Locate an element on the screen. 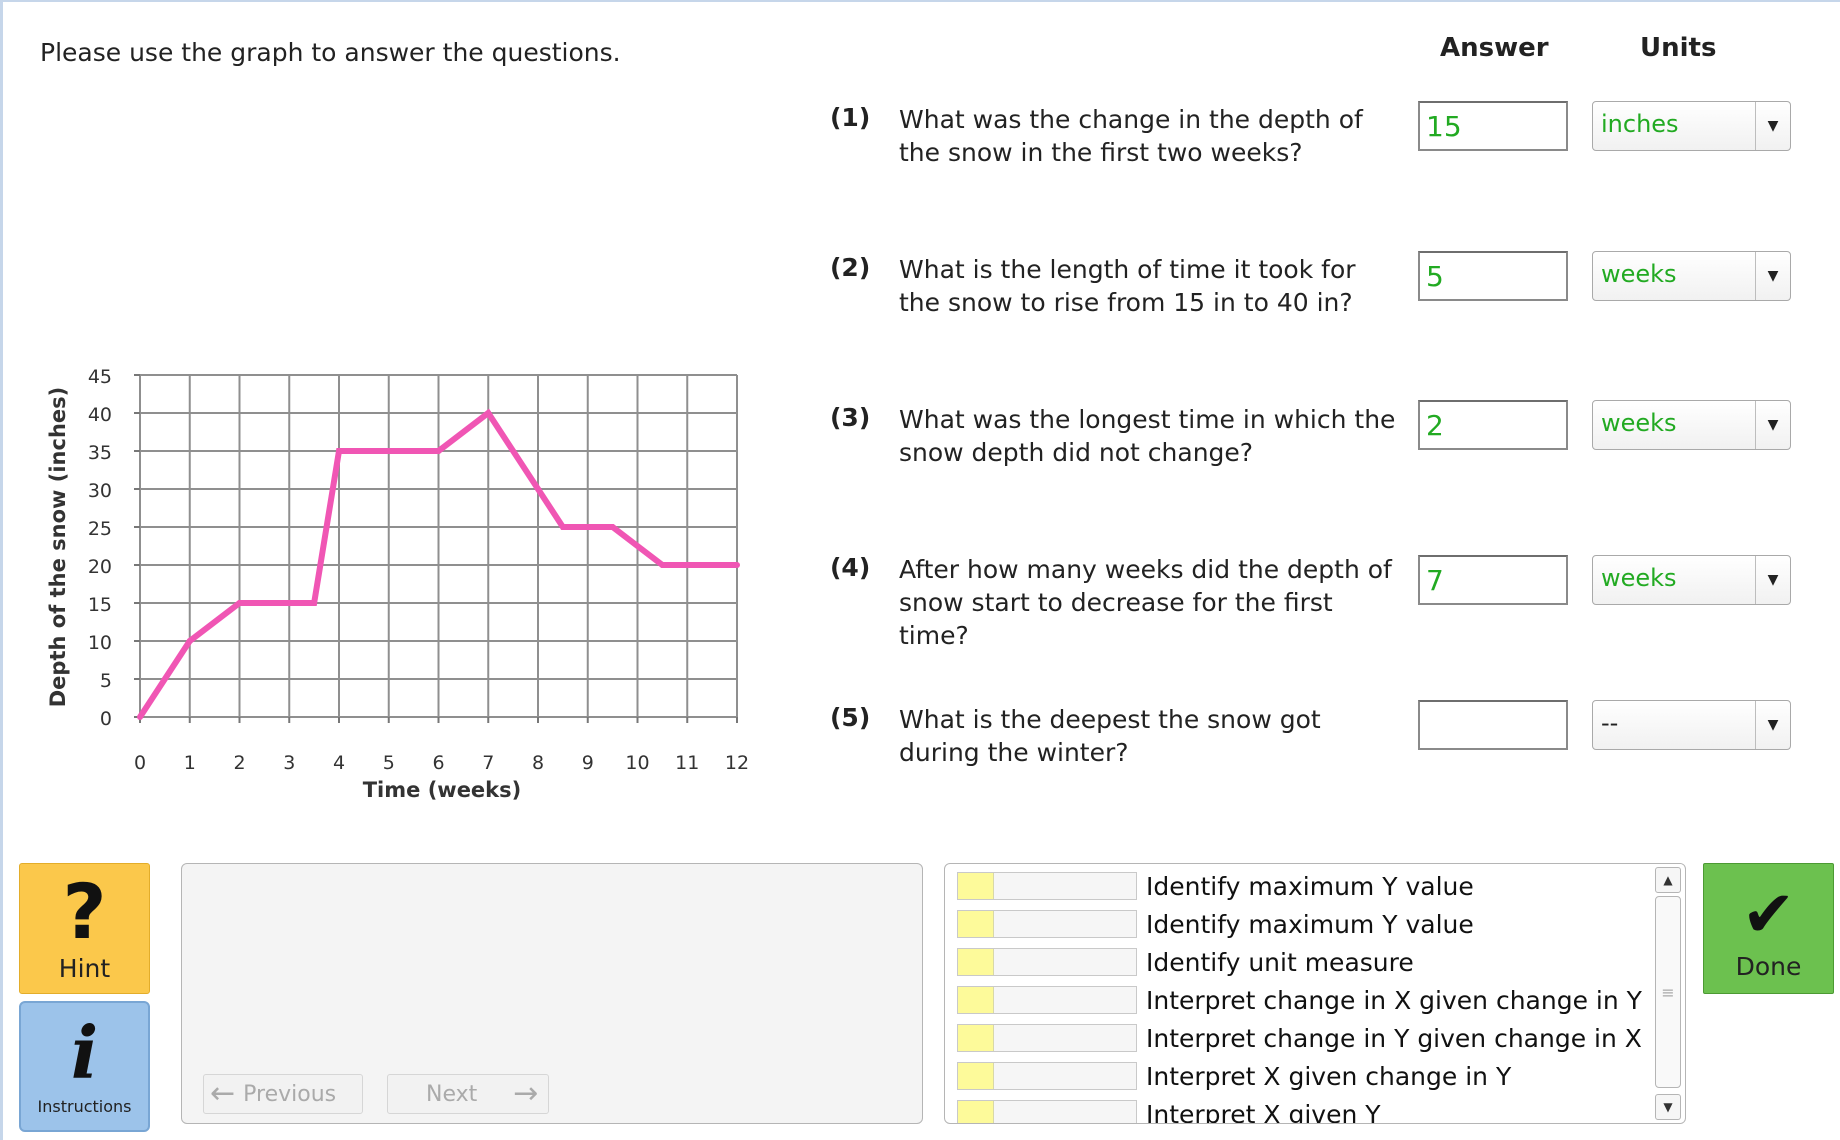 This screenshot has width=1840, height=1140. x-tick-label: 7 is located at coordinates (488, 763).